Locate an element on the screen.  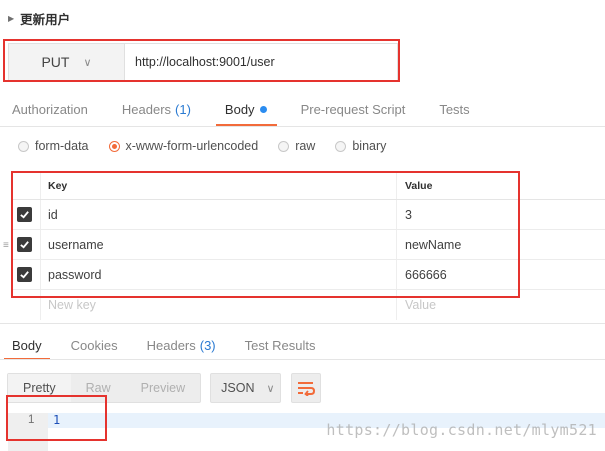
table-row: password 666666 is located at coordinates (308, 275).